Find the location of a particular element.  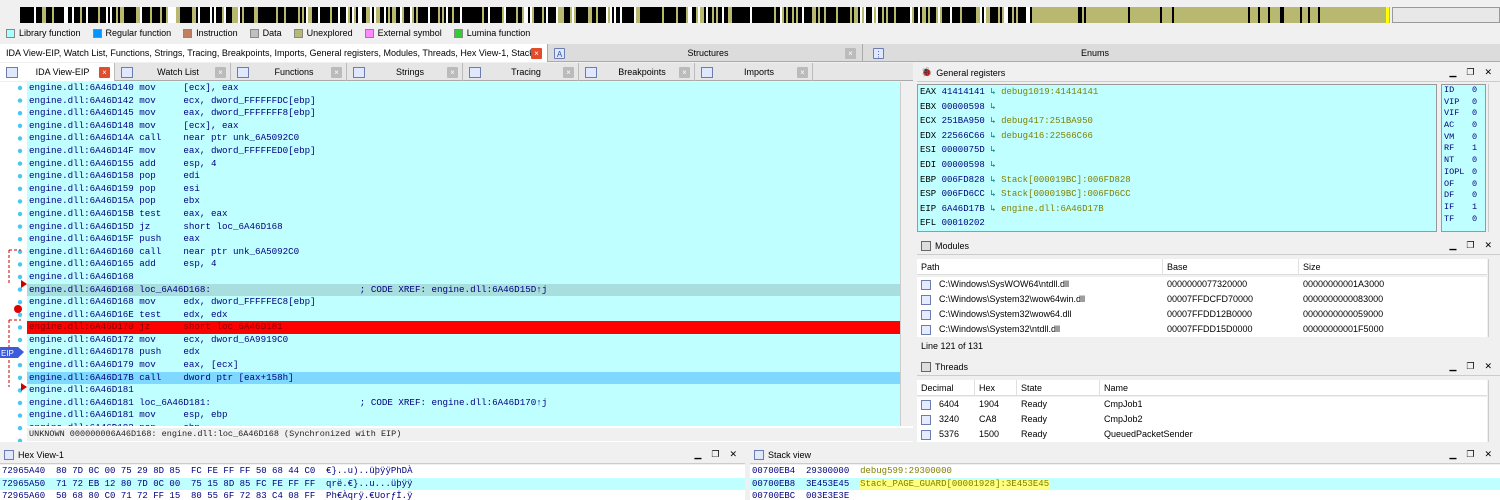

restore-icon: ❐ is located at coordinates (715, 454).